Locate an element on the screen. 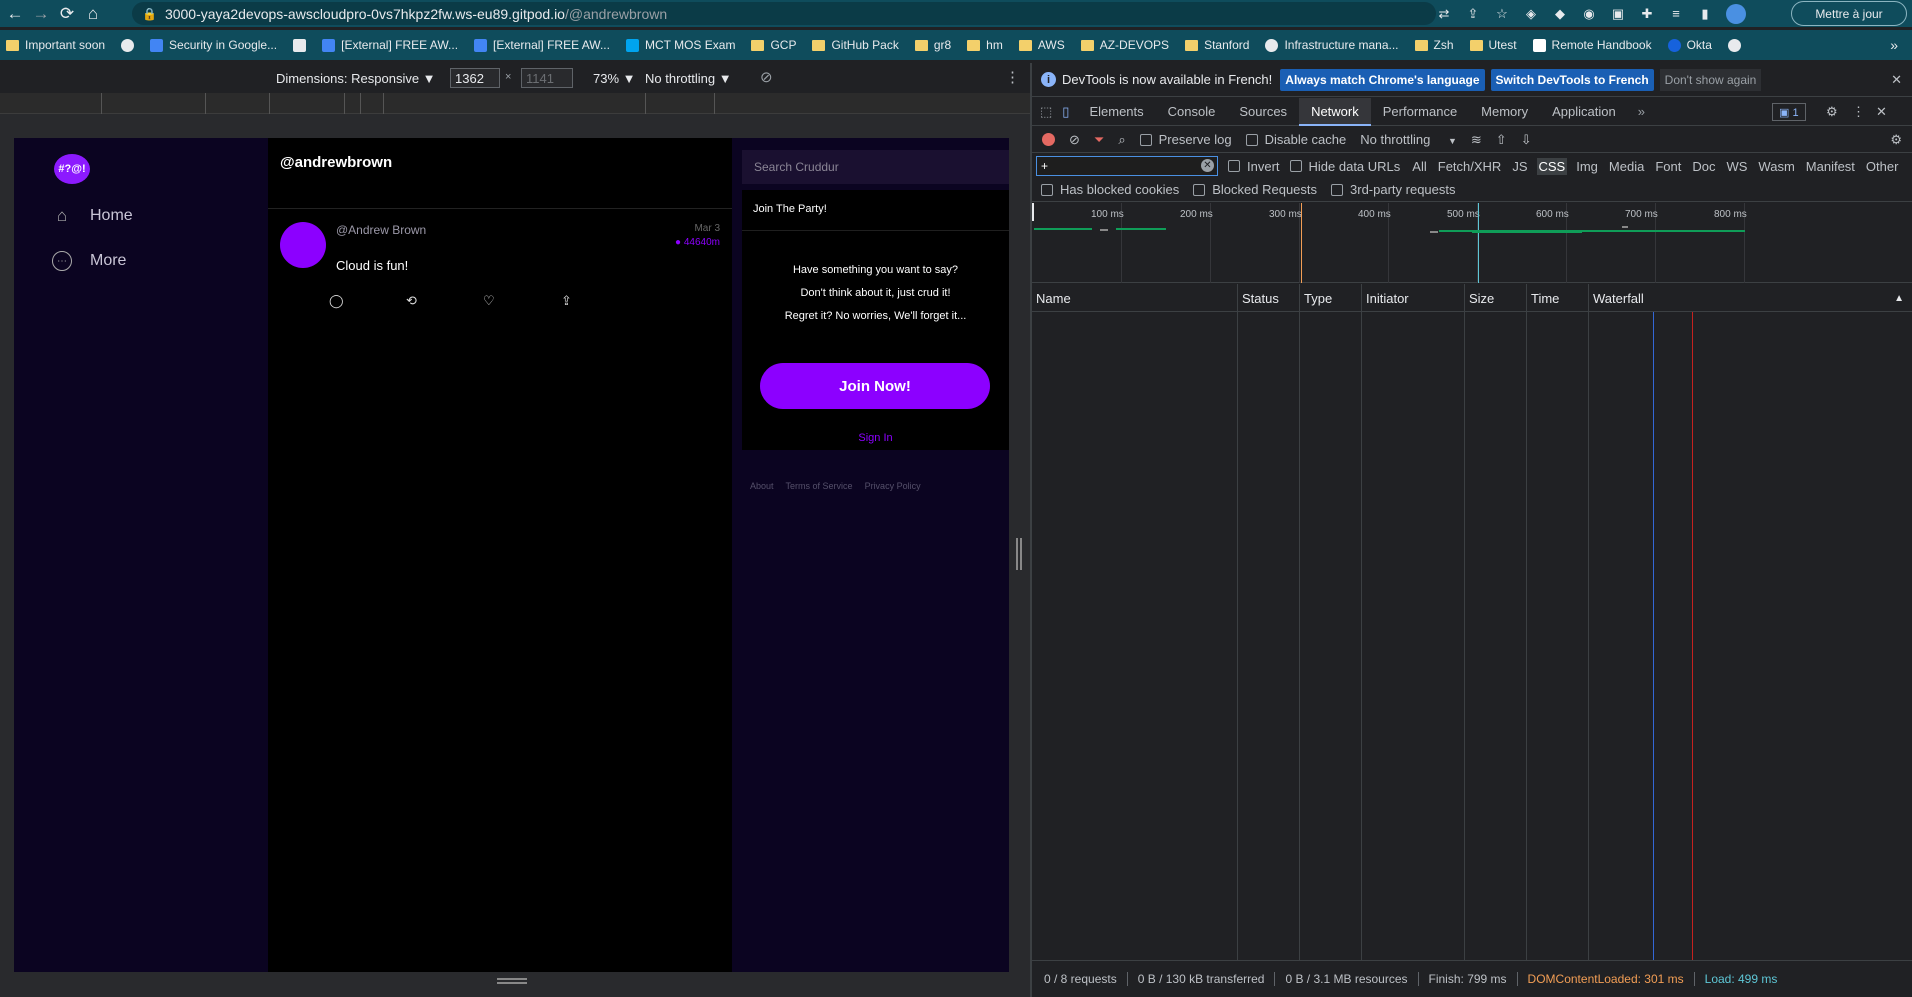 This screenshot has height=997, width=1912. filter-type-fetchxhr: Fetch/XHR is located at coordinates (1470, 166).